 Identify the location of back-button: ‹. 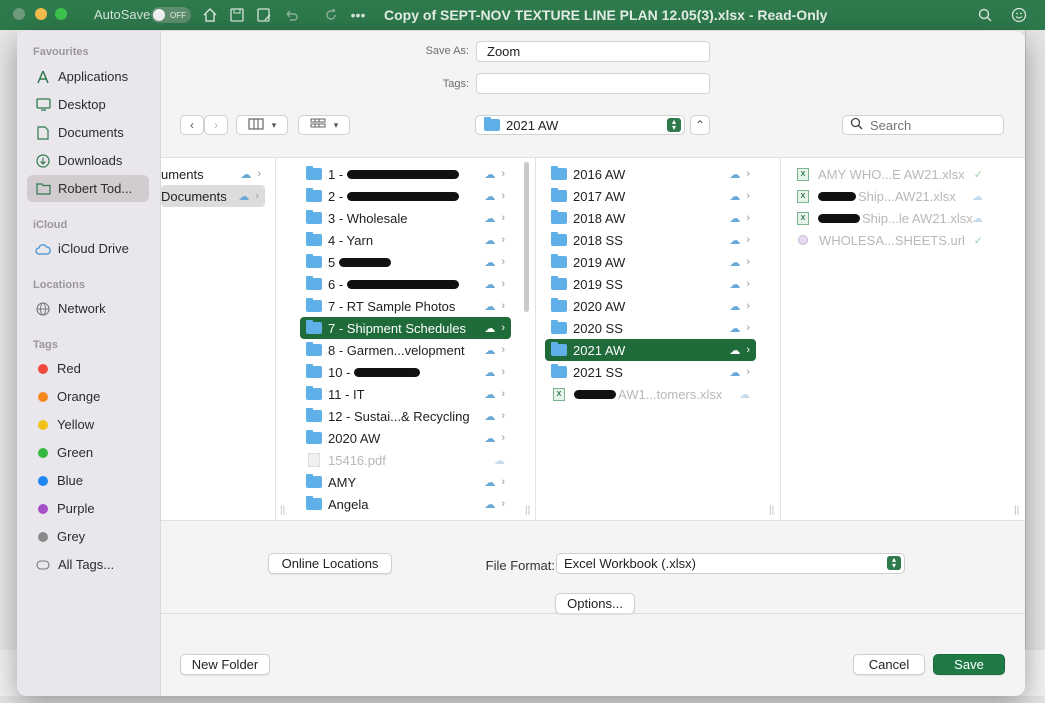
(192, 125).